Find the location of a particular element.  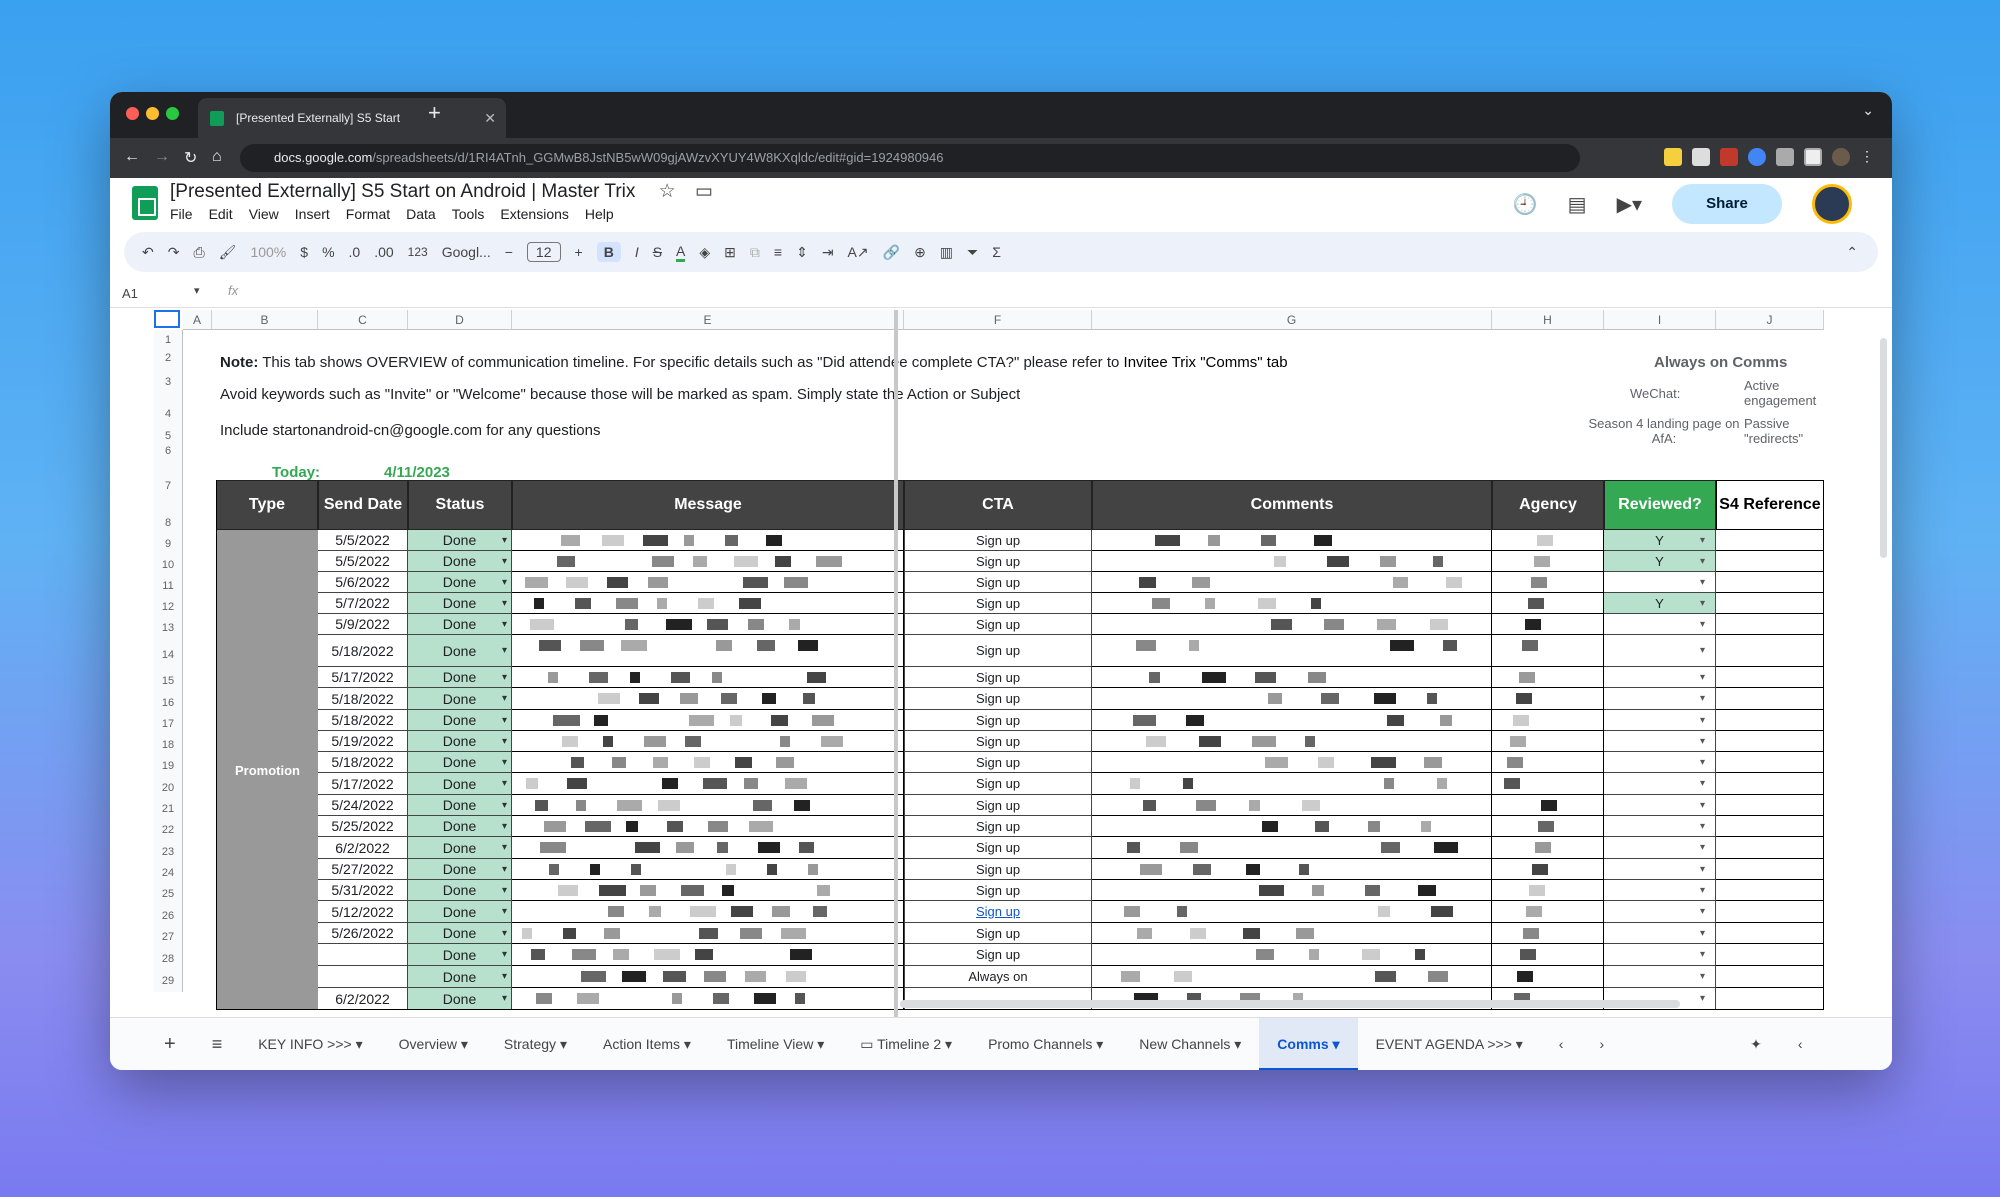

column-header: E is located at coordinates (708, 320).